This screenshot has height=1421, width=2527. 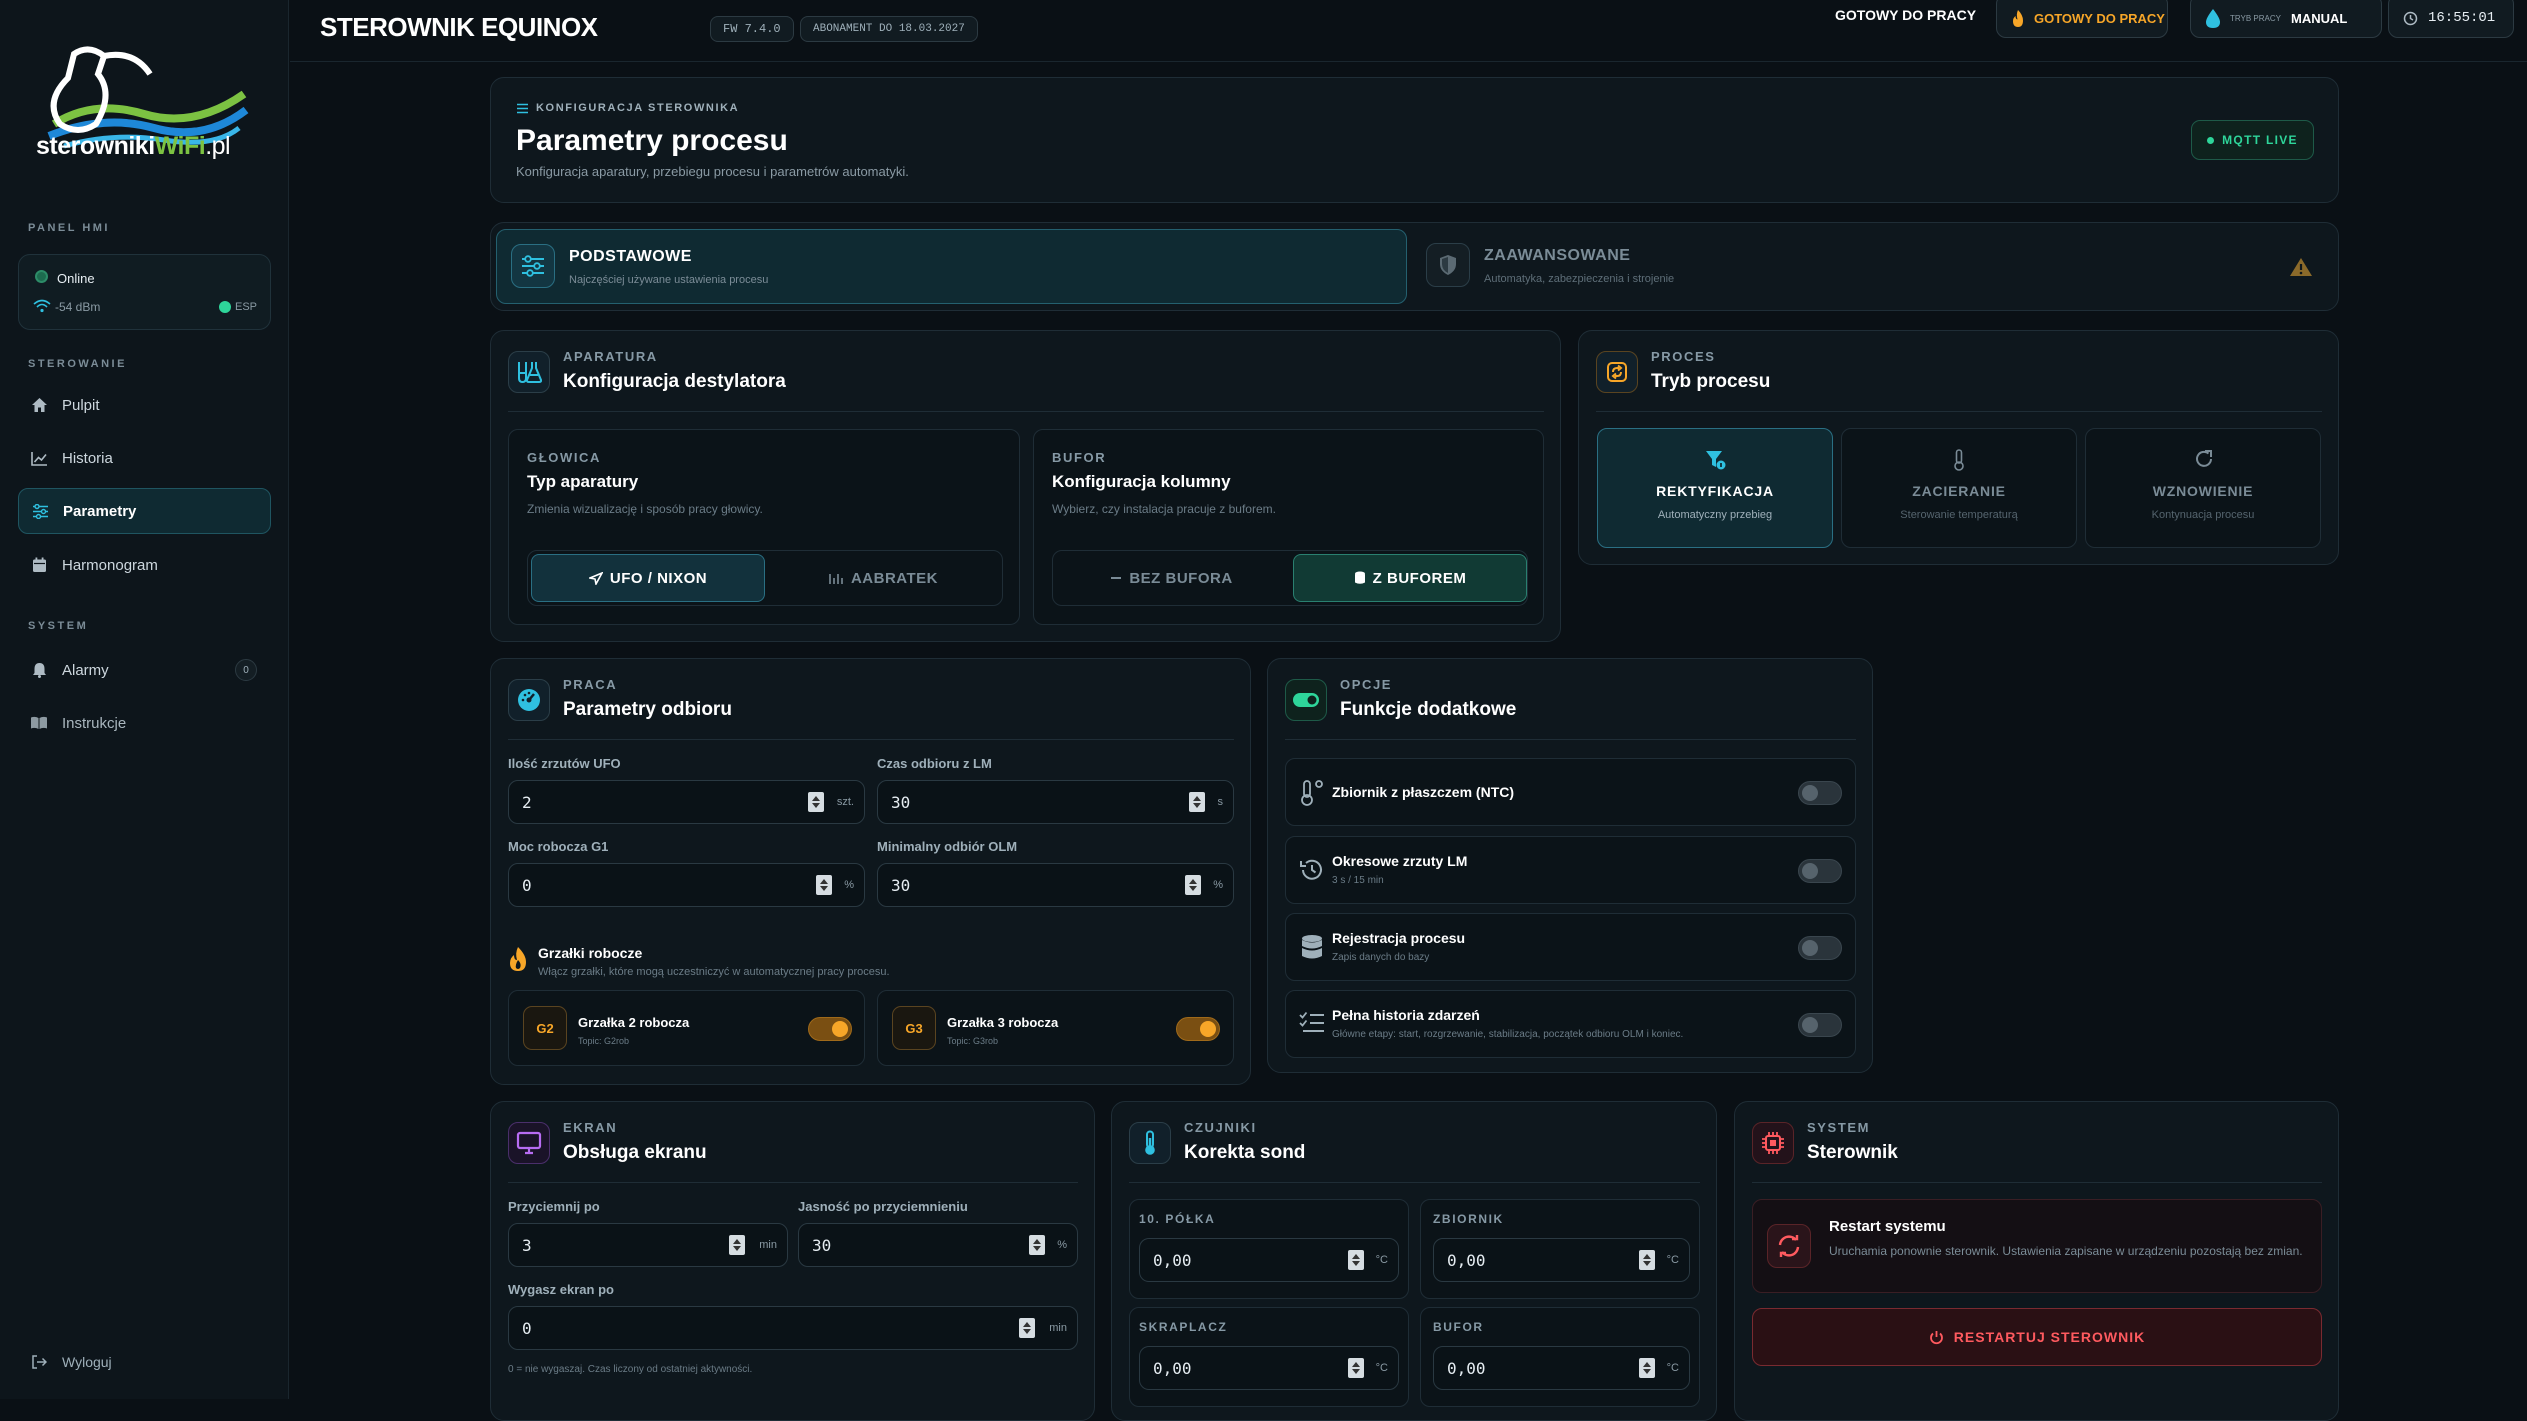 I want to click on option-desc: Zapis danych do bazy, so click(x=1381, y=957).